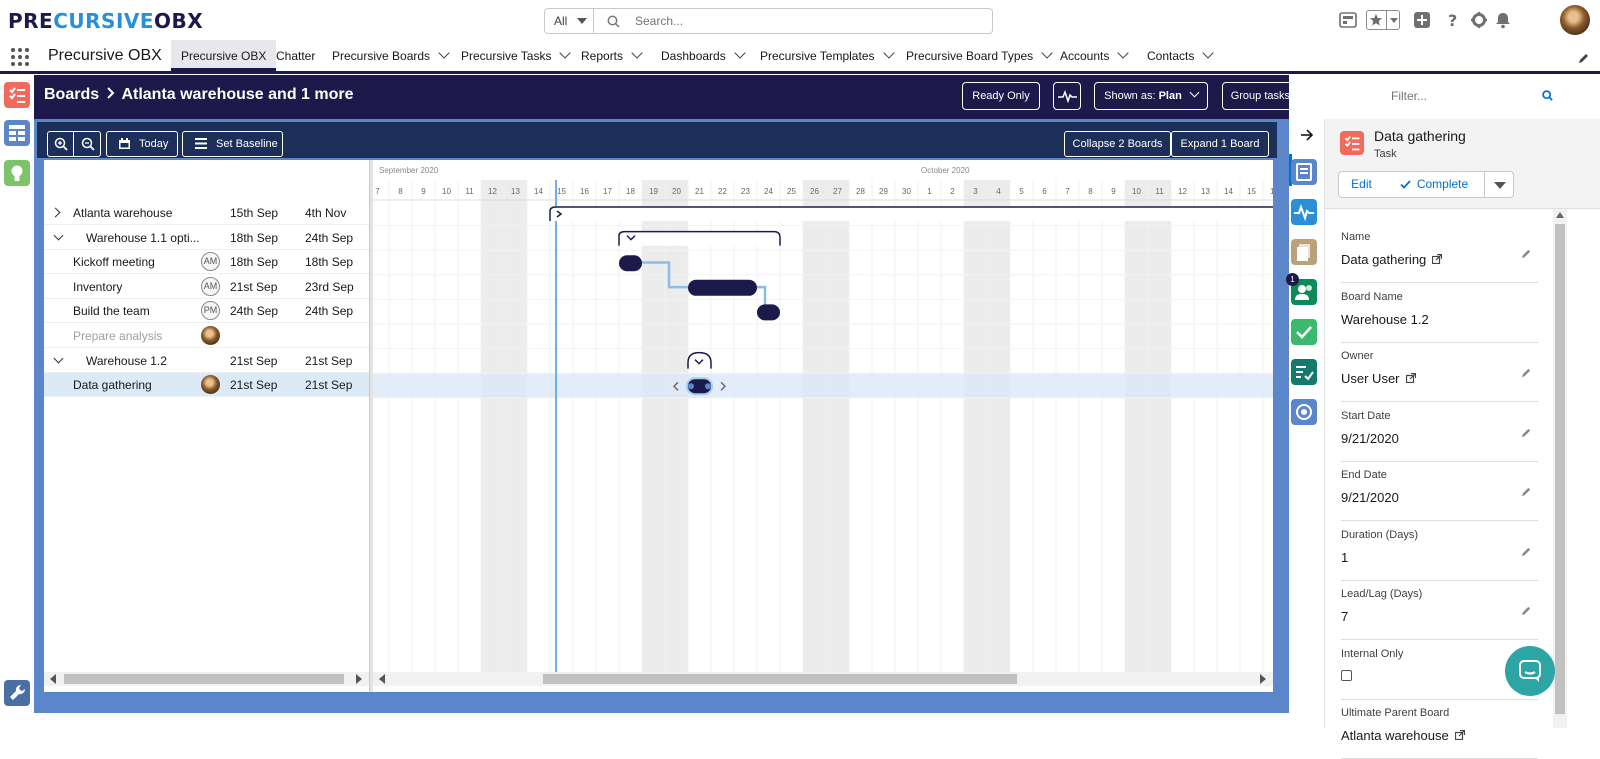  What do you see at coordinates (1304, 252) in the screenshot?
I see `documents-tab-icon` at bounding box center [1304, 252].